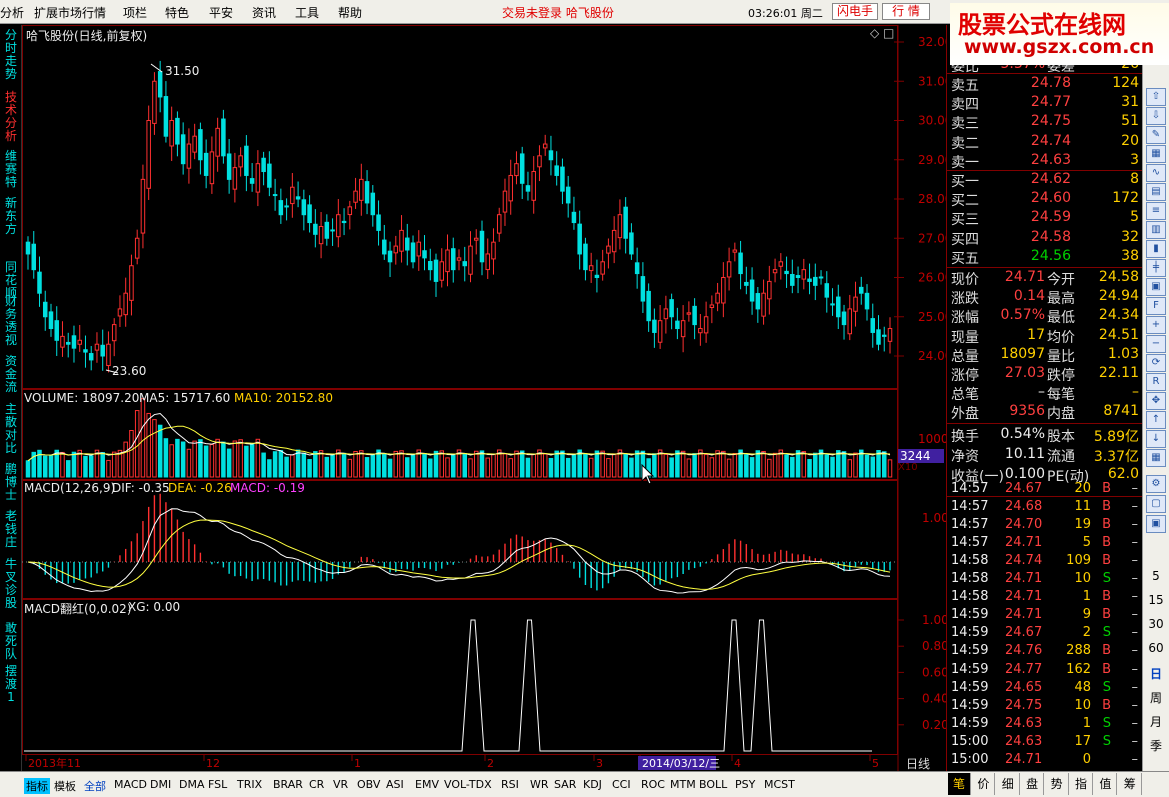 This screenshot has height=797, width=1169. I want to click on period-button-0: 5, so click(1156, 576).